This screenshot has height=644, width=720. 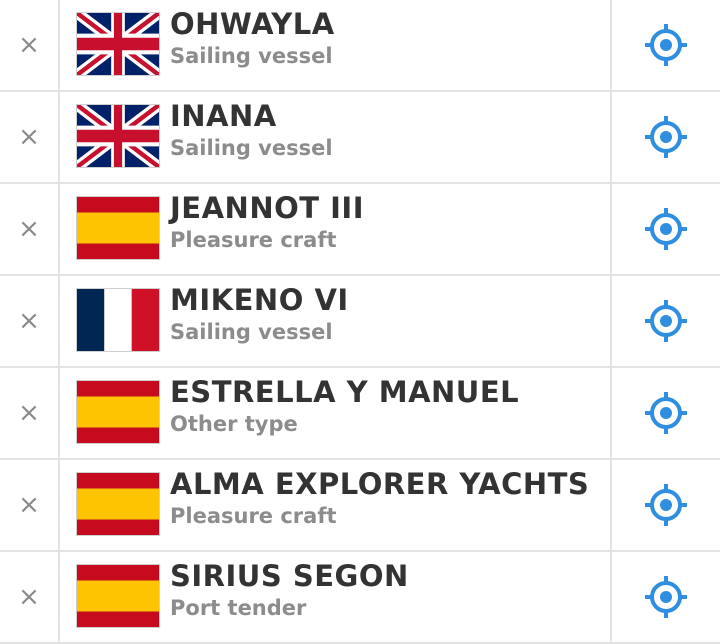 I want to click on vessel-row: × MIKENO VI Sailing vessel, so click(x=360, y=322).